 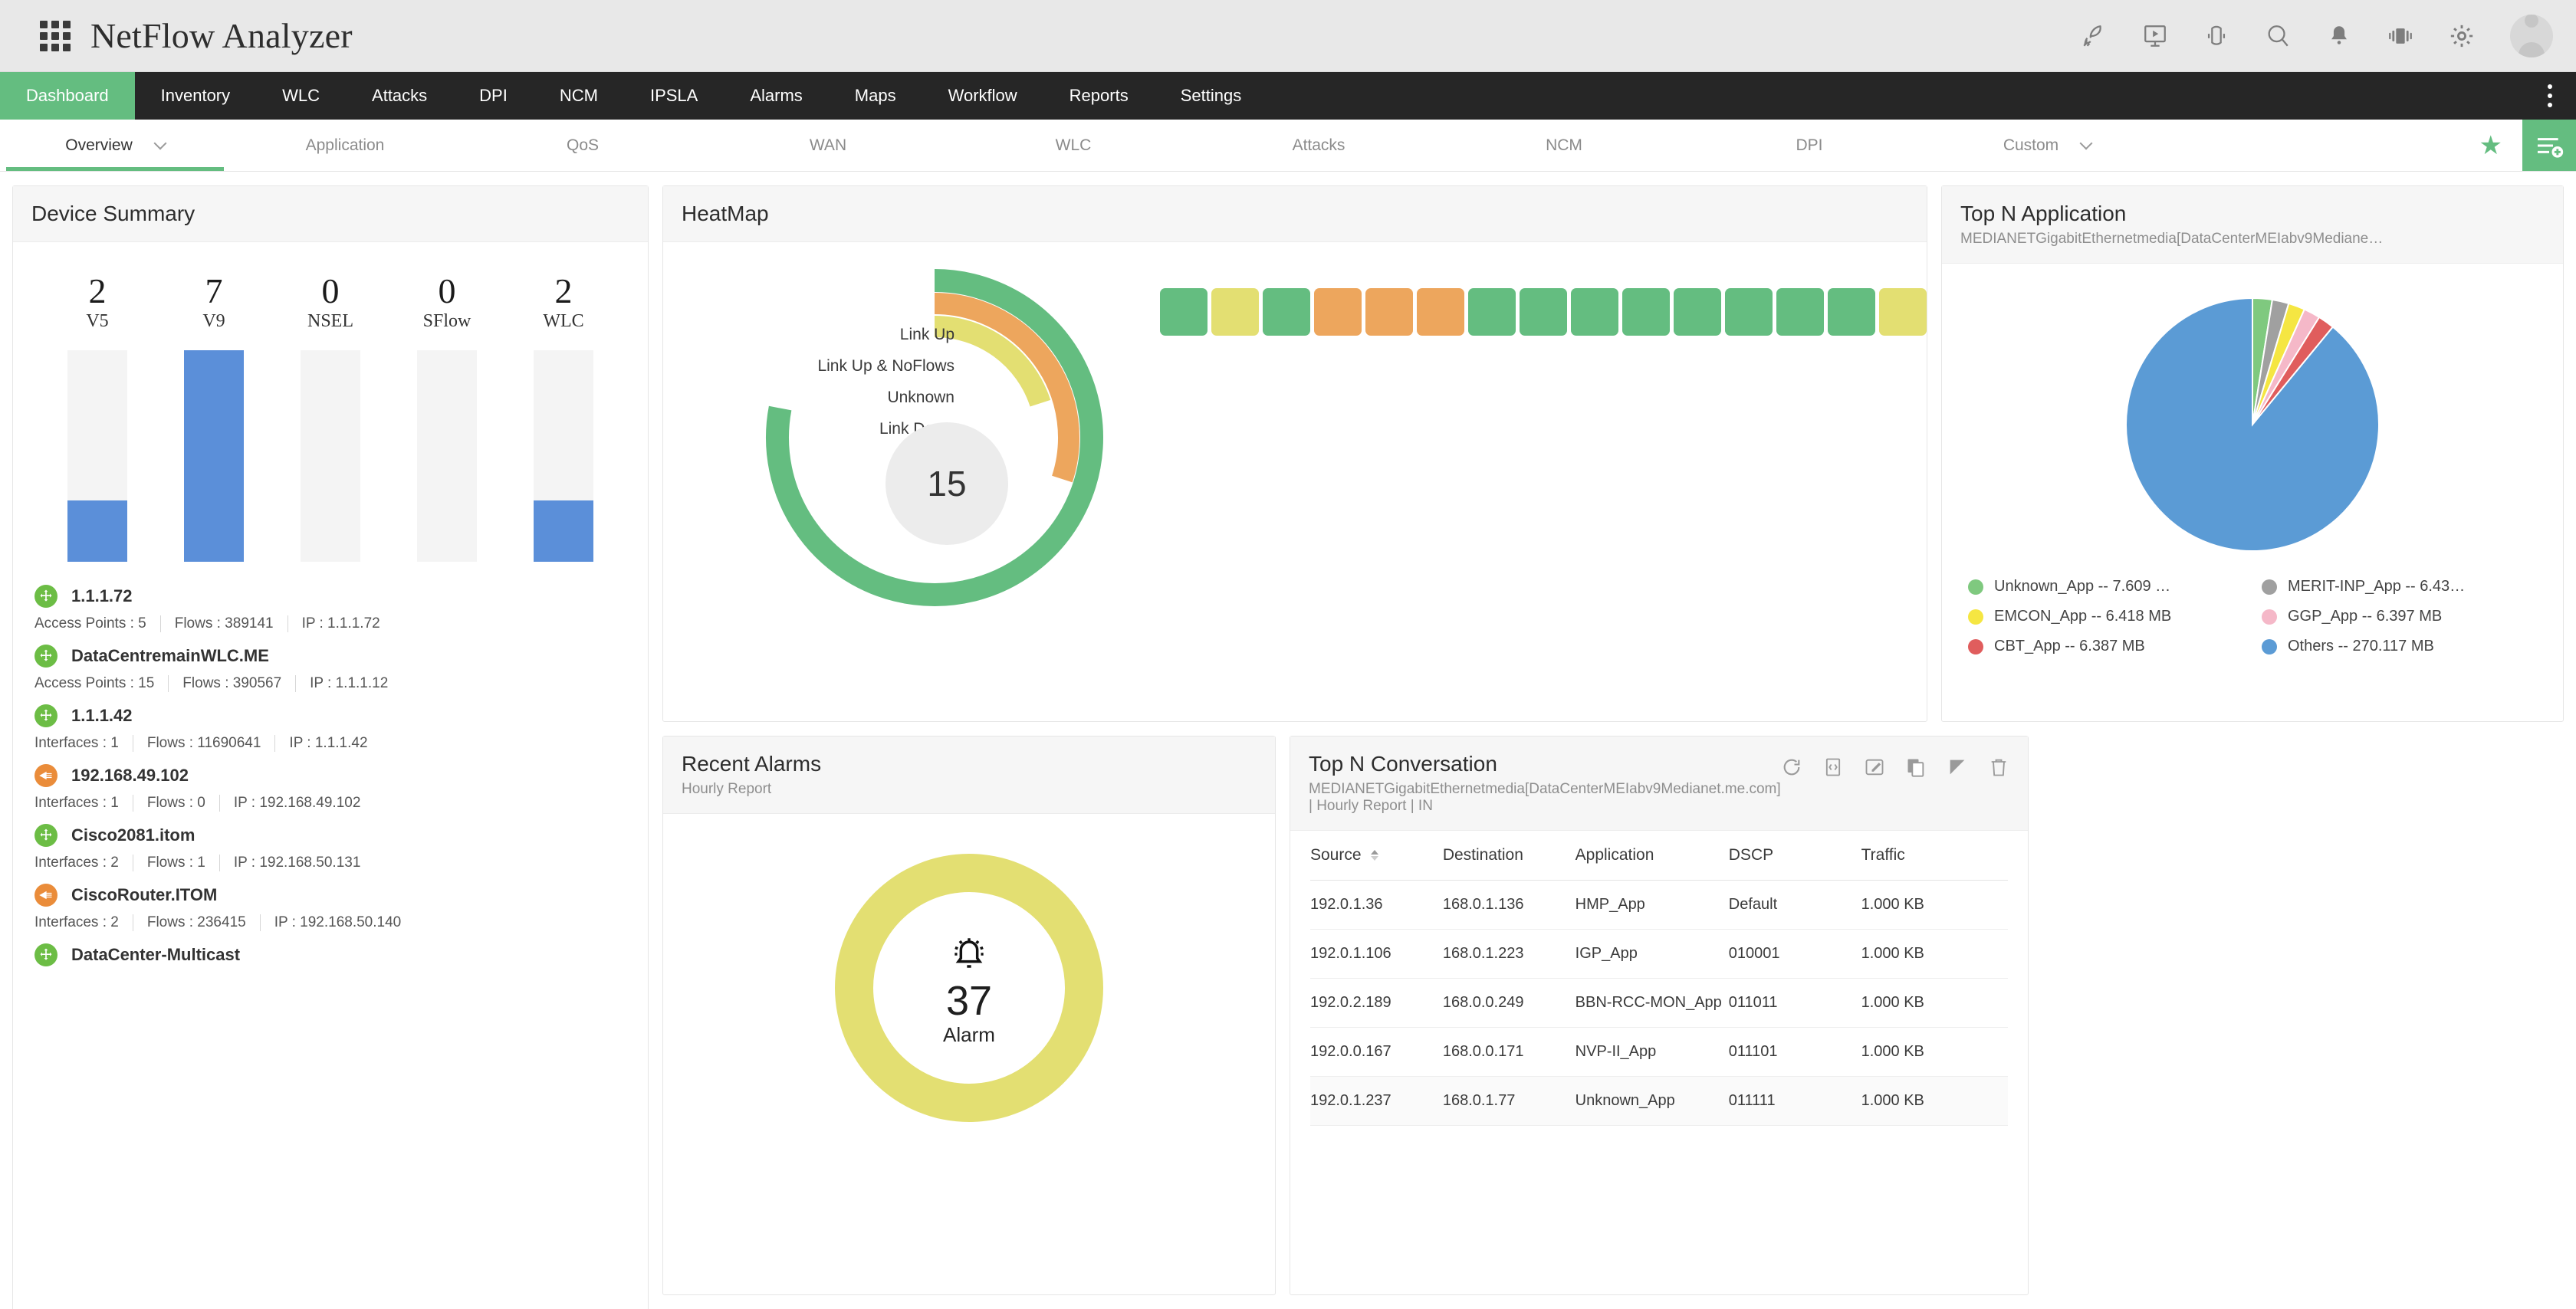 I want to click on nav-item-reports: Reports, so click(x=1099, y=96).